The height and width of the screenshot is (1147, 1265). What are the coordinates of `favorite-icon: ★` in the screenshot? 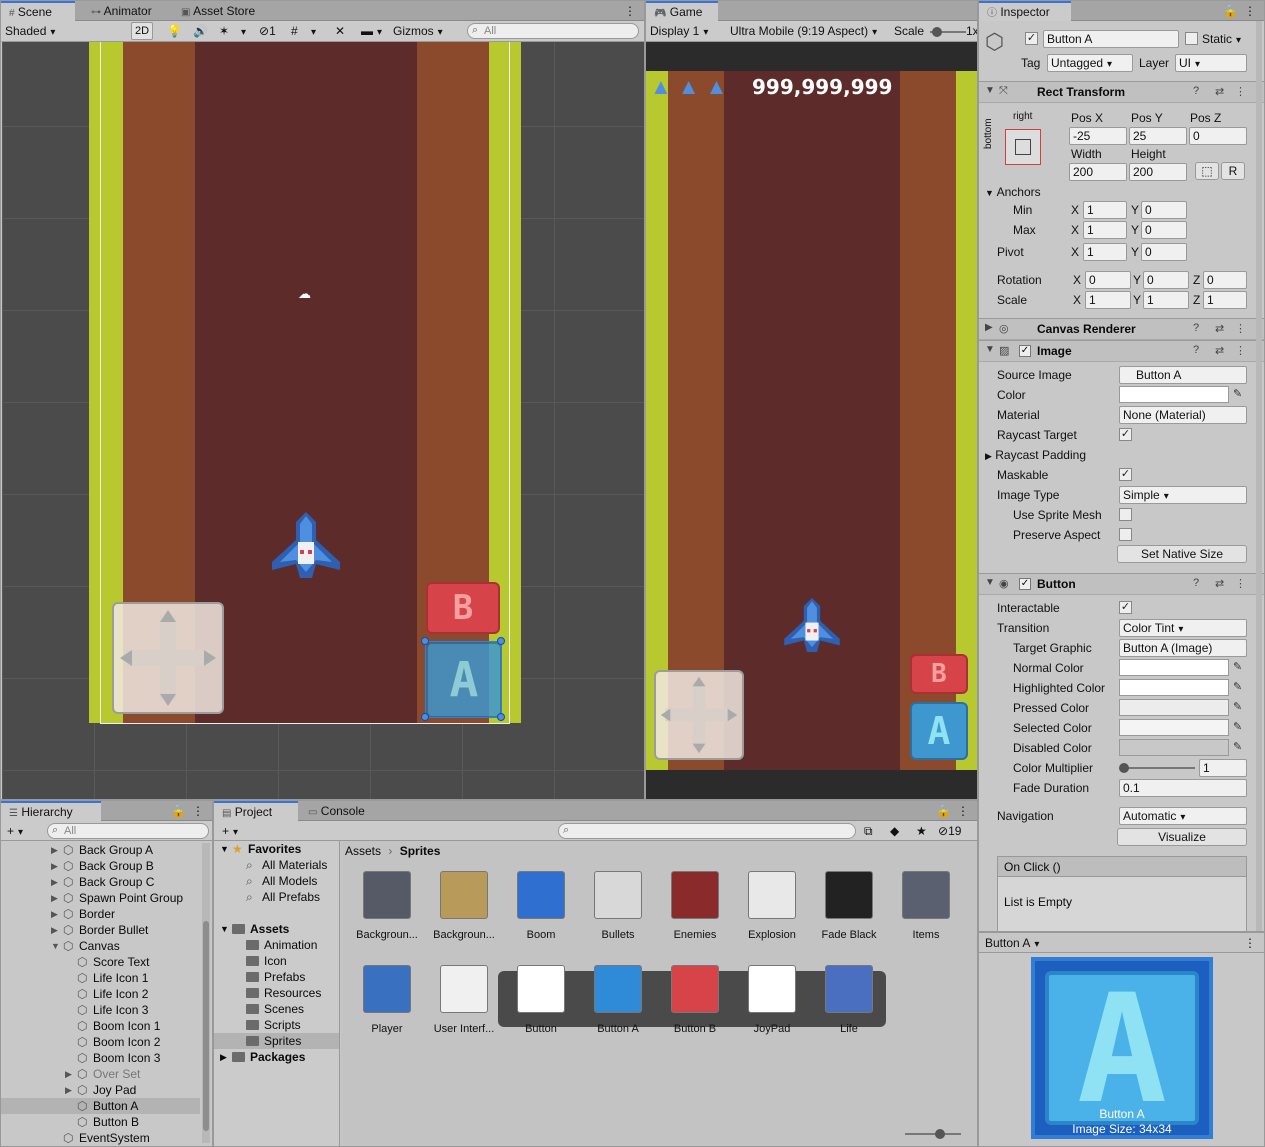 It's located at (921, 831).